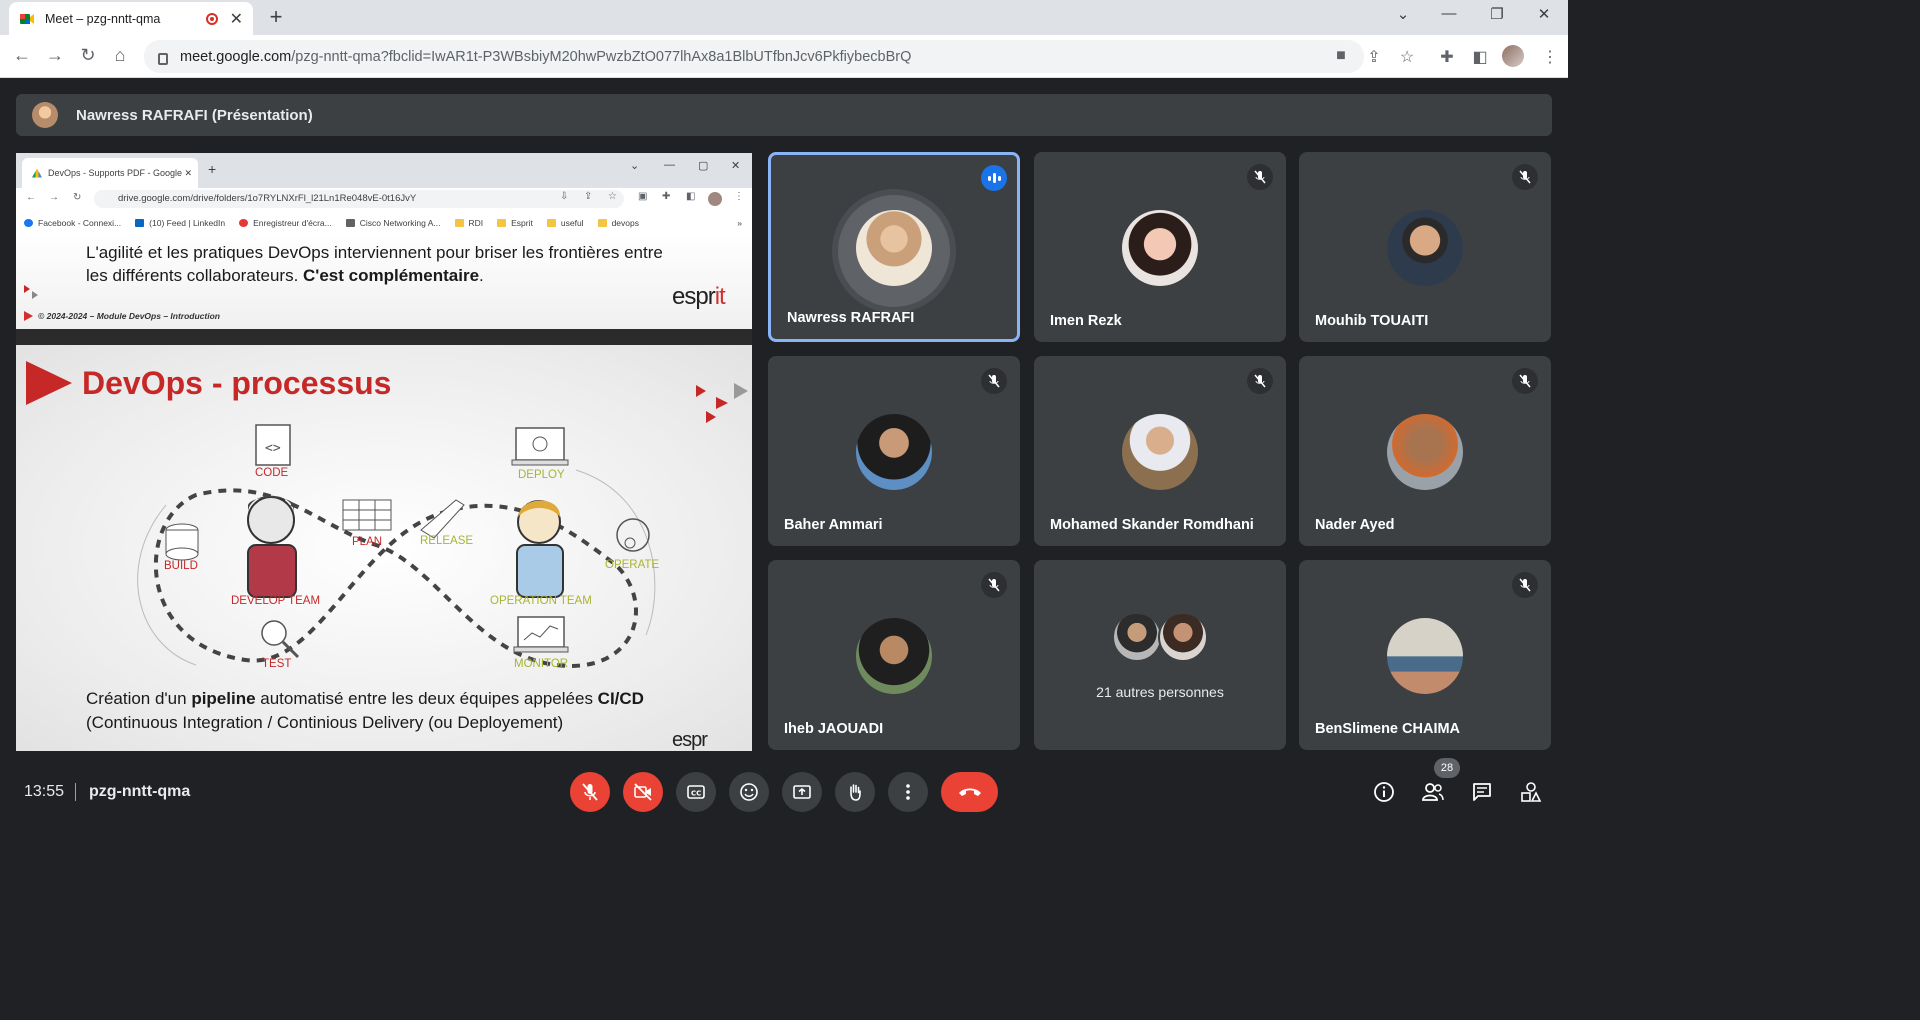 The height and width of the screenshot is (1020, 1920). I want to click on test-icon, so click(280, 639).